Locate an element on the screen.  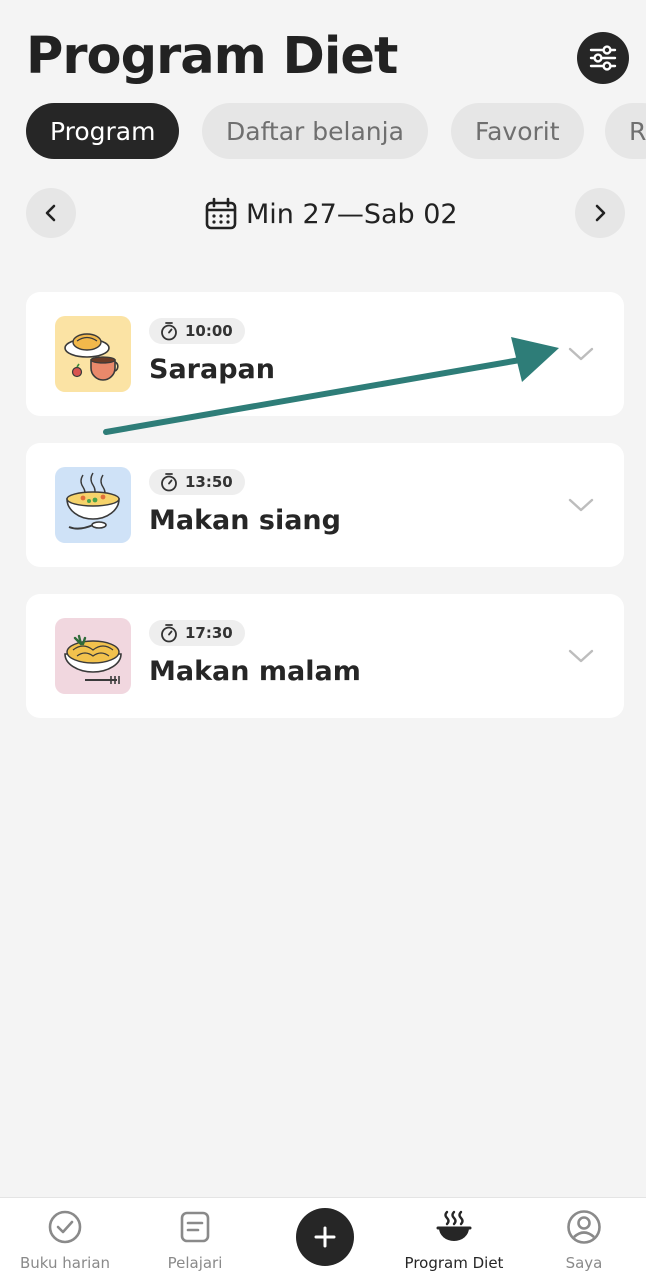
filter-button is located at coordinates (603, 58).